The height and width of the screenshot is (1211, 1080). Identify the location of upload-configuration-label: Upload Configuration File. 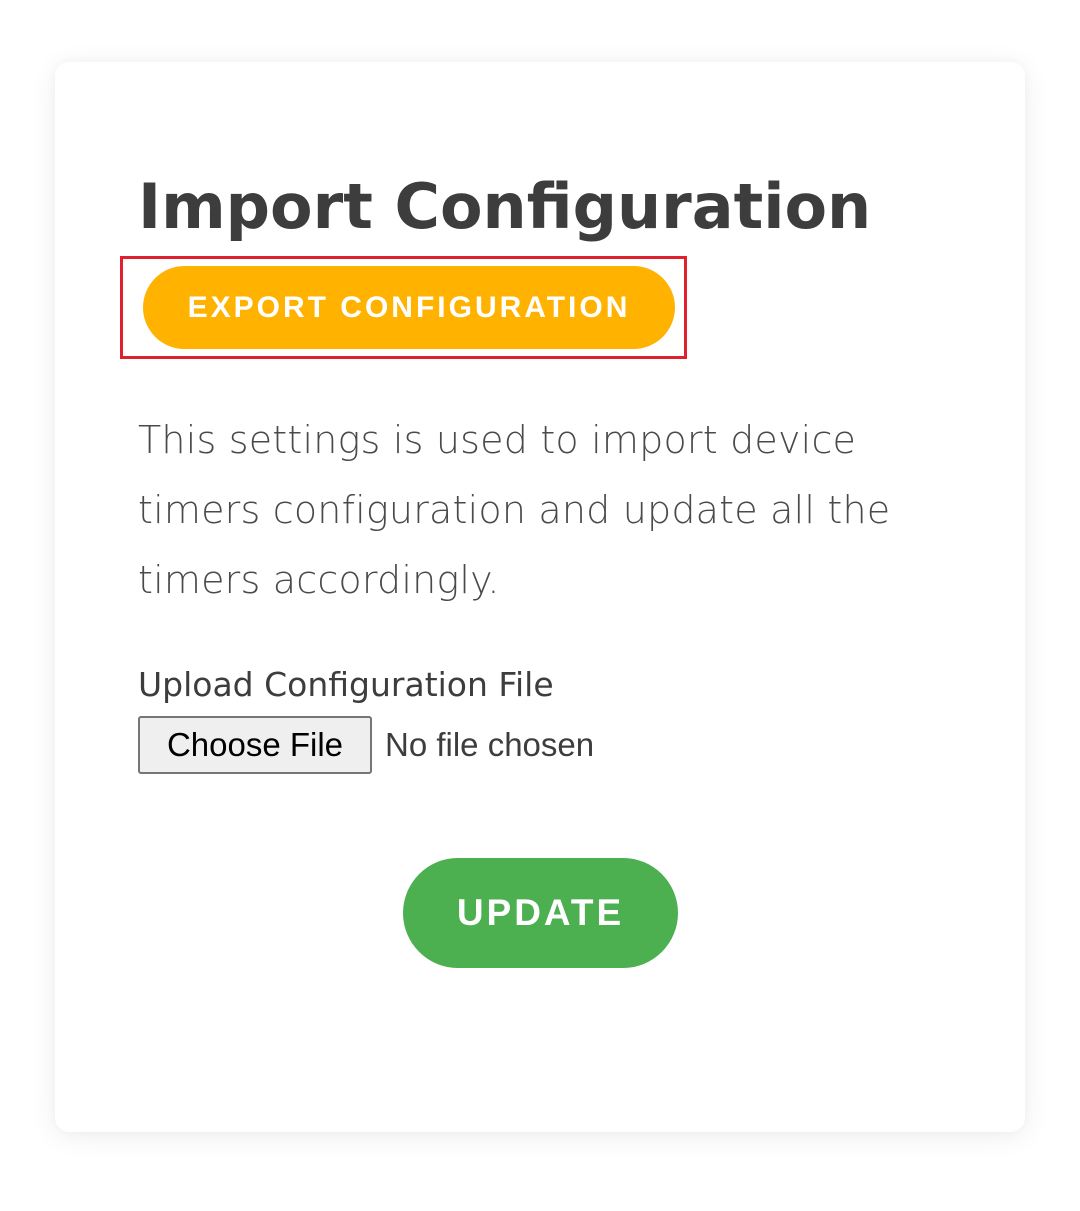
(346, 684).